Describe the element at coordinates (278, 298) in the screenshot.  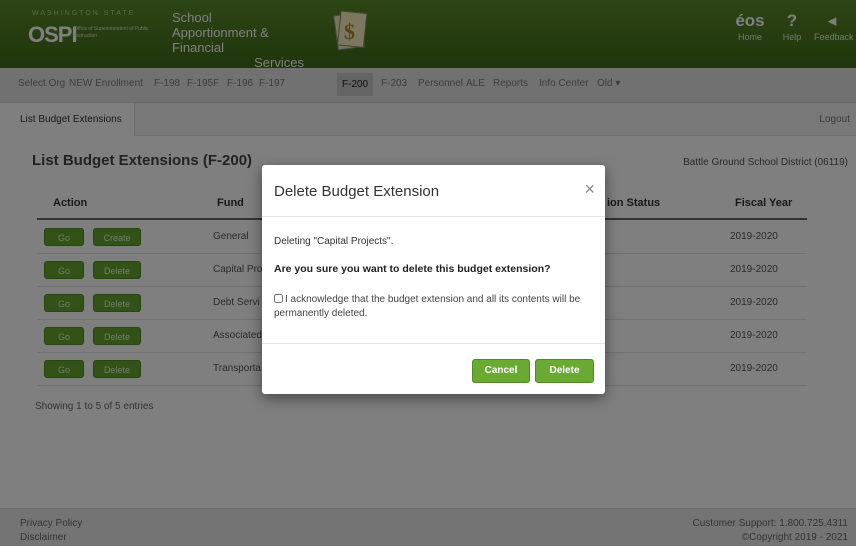
I see `acknowledge-checkbox` at that location.